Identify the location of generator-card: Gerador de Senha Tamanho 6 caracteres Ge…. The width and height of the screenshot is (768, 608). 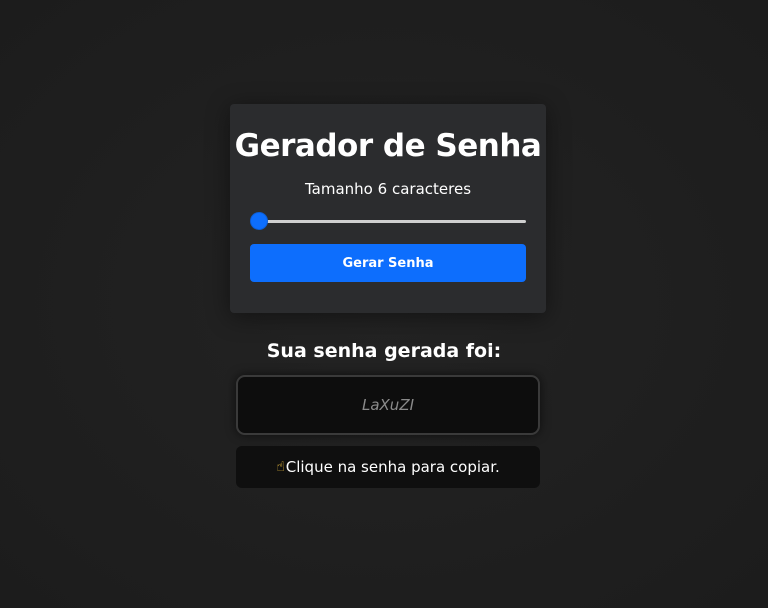
(388, 208).